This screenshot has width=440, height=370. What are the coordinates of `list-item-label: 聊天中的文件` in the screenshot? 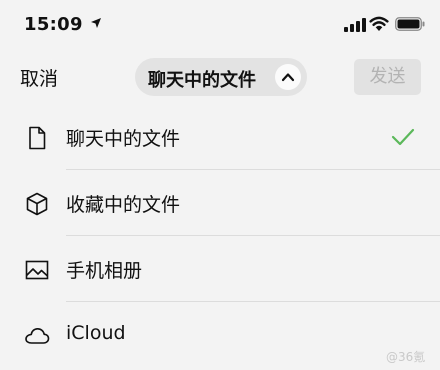 It's located at (123, 139).